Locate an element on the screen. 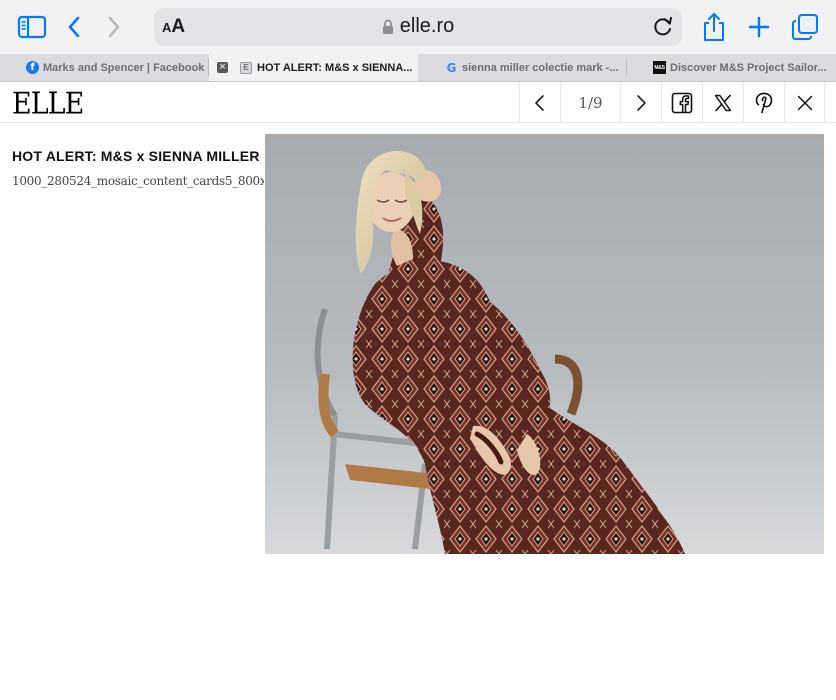  share-facebook-button is located at coordinates (681, 102).